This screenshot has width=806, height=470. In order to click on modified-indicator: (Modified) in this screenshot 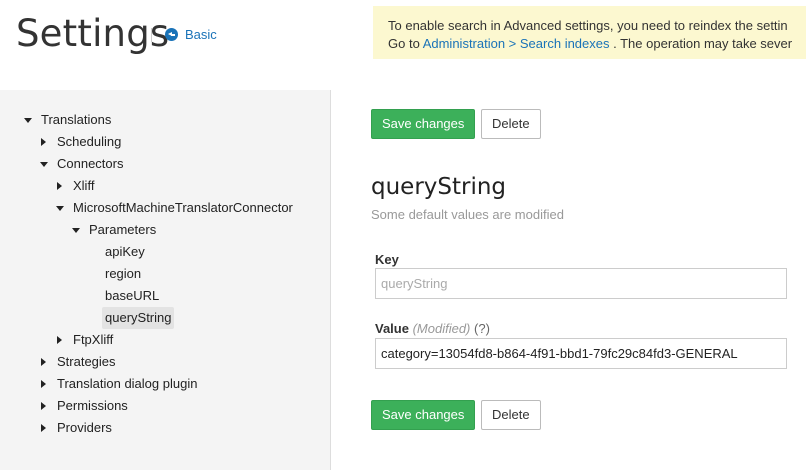, I will do `click(441, 328)`.